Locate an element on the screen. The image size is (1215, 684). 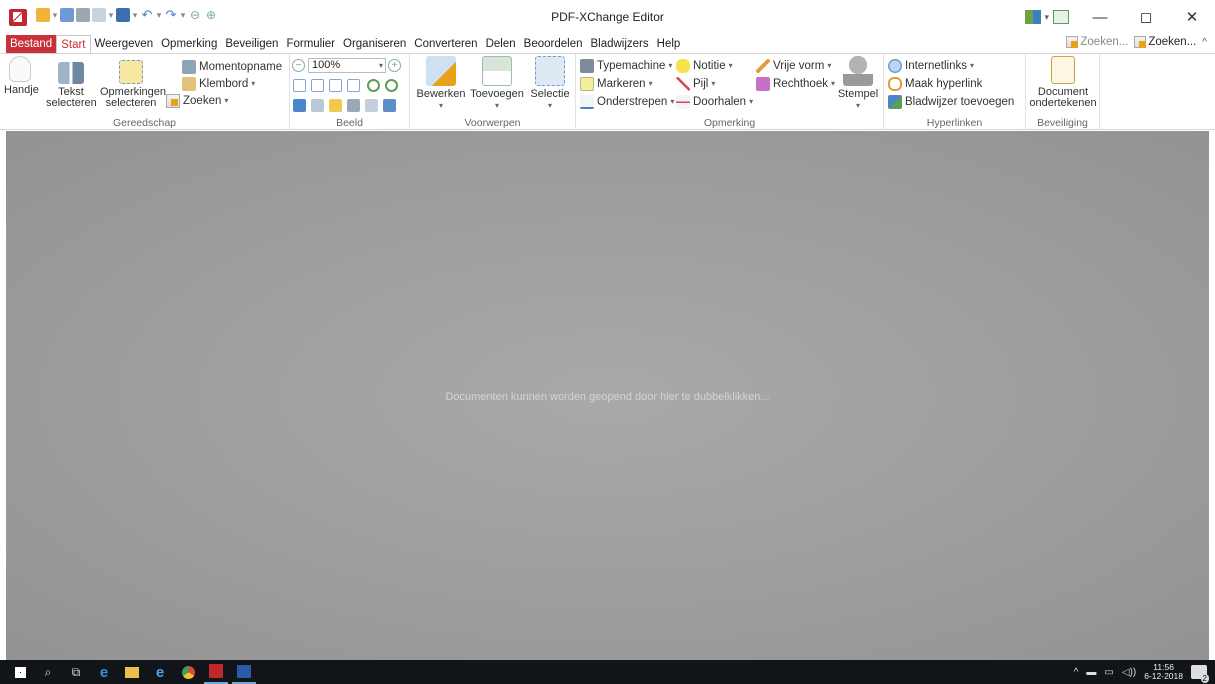
group-label-security: Beveiliging is located at coordinates (1062, 123).